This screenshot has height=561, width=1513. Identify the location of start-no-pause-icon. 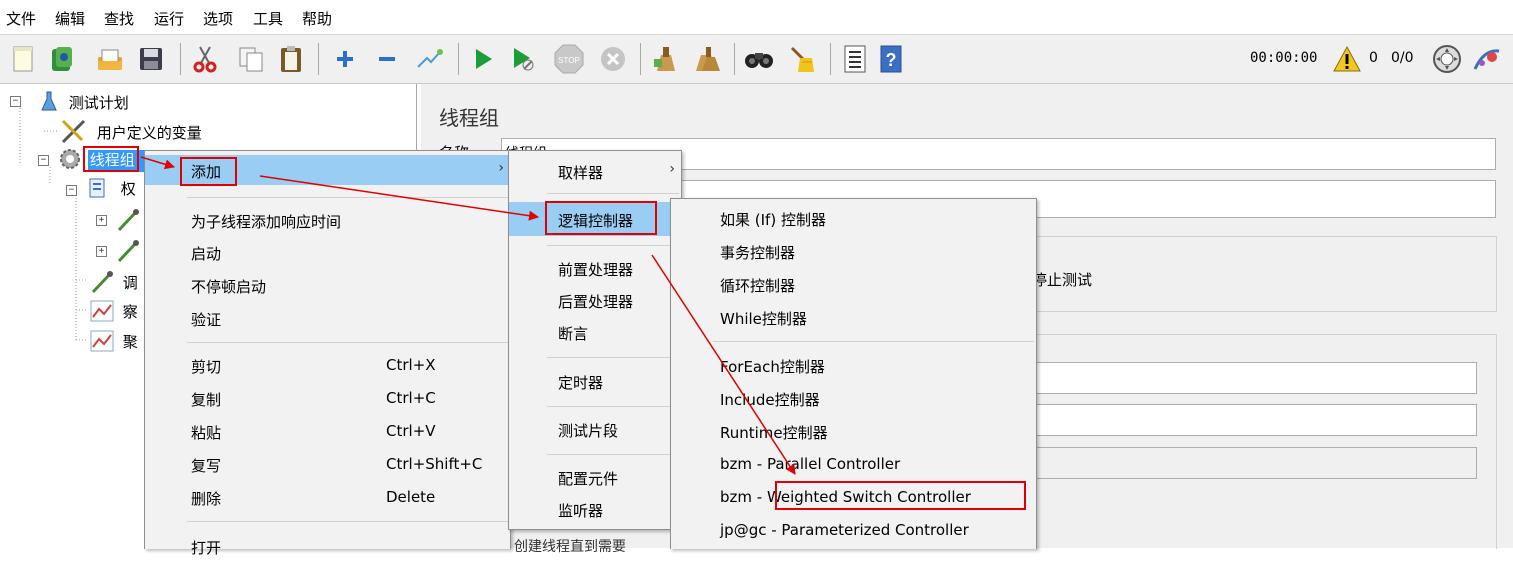
(523, 59).